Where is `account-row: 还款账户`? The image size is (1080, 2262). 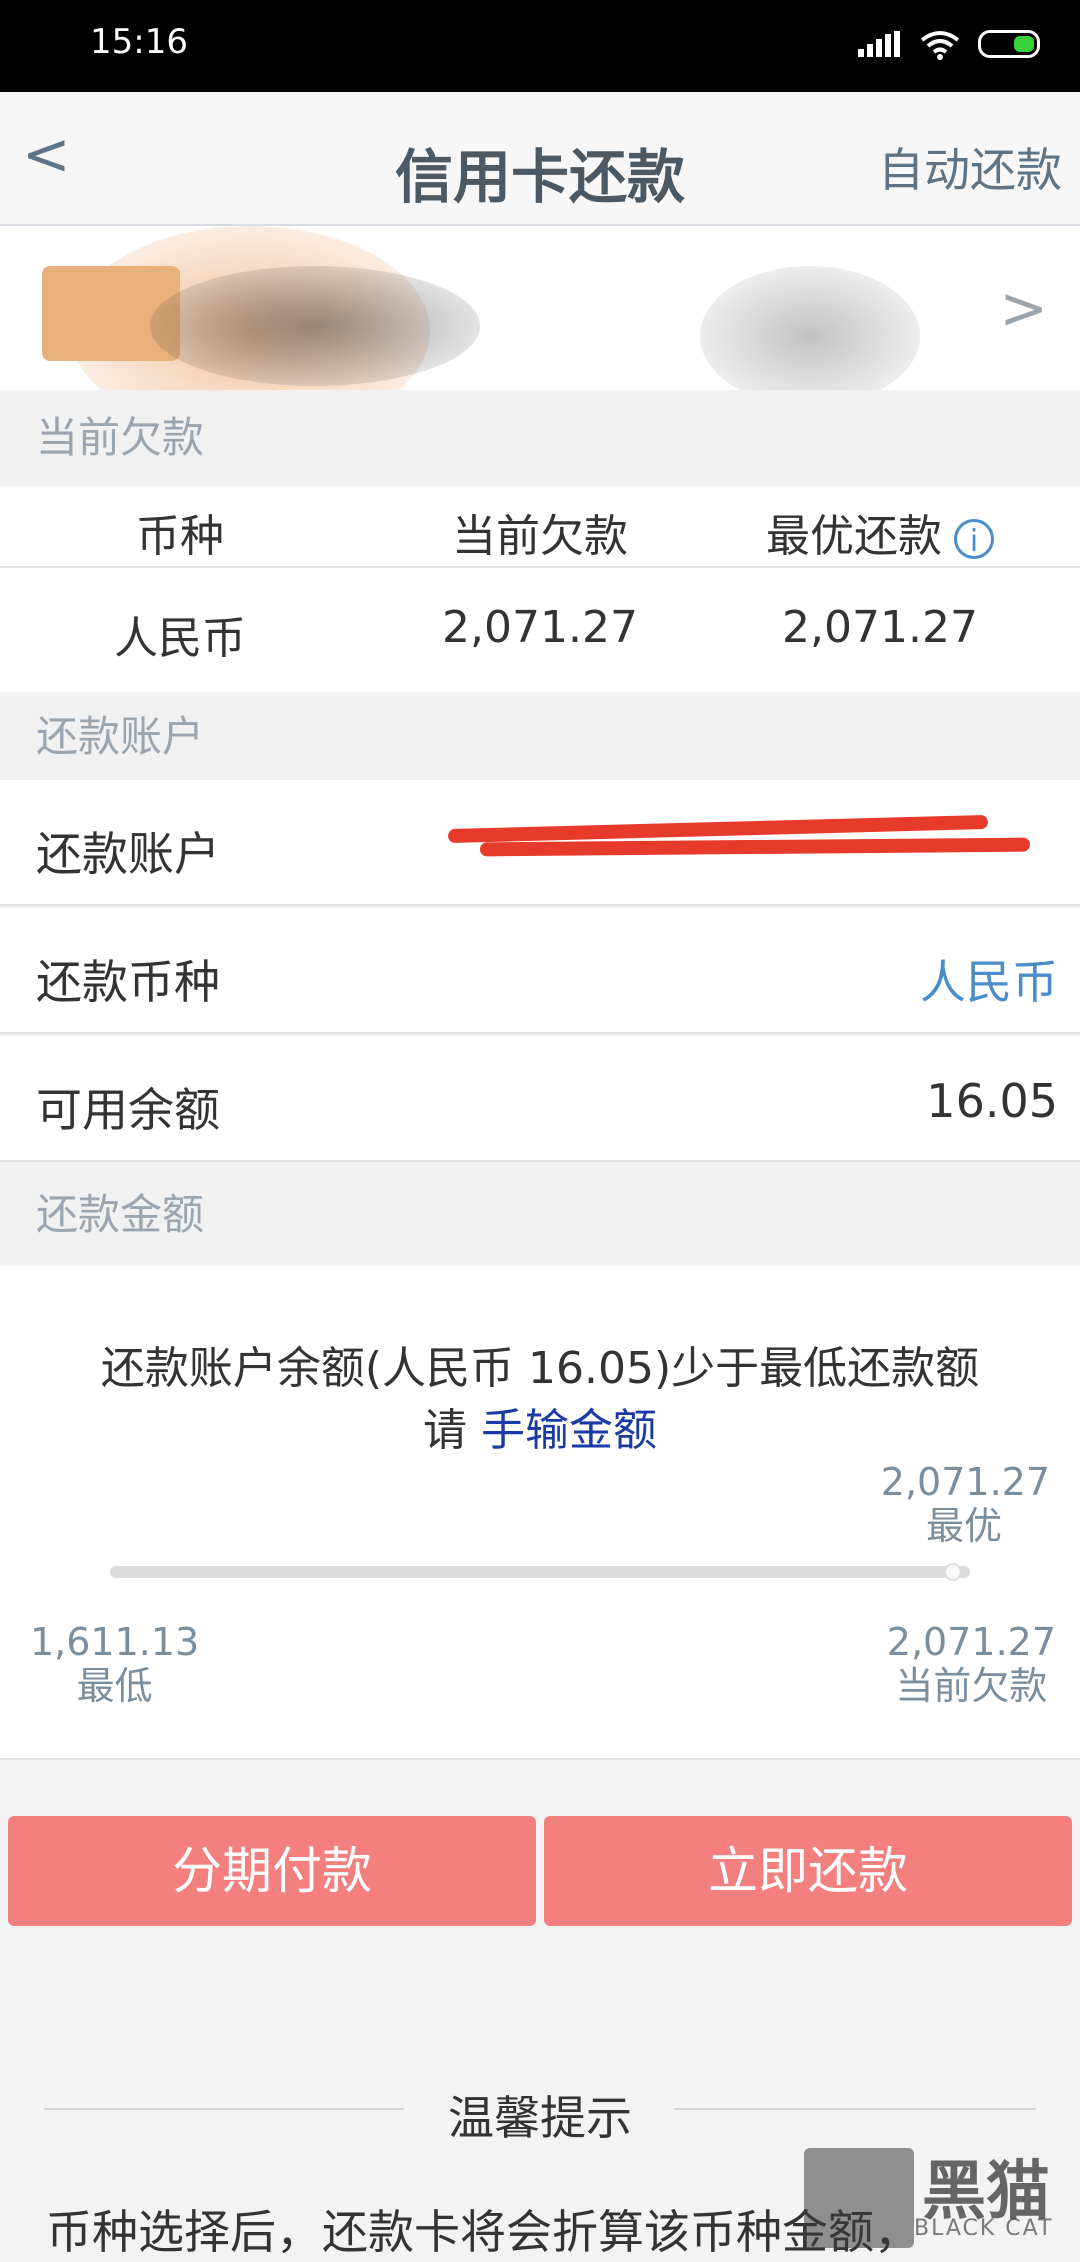 account-row: 还款账户 is located at coordinates (540, 843).